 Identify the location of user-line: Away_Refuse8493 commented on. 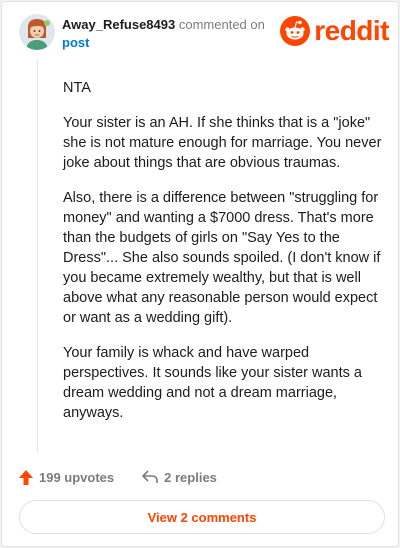
(163, 25).